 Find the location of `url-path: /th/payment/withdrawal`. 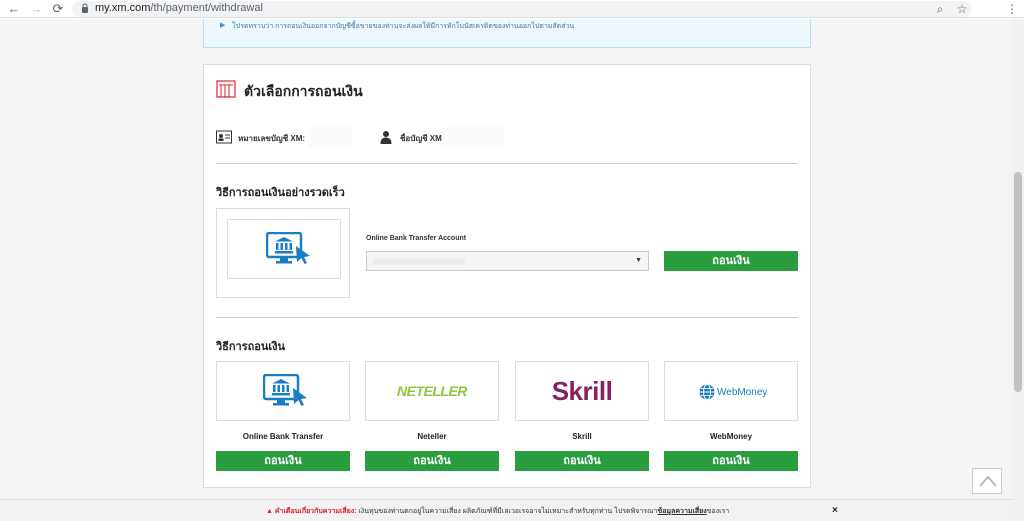

url-path: /th/payment/withdrawal is located at coordinates (206, 8).